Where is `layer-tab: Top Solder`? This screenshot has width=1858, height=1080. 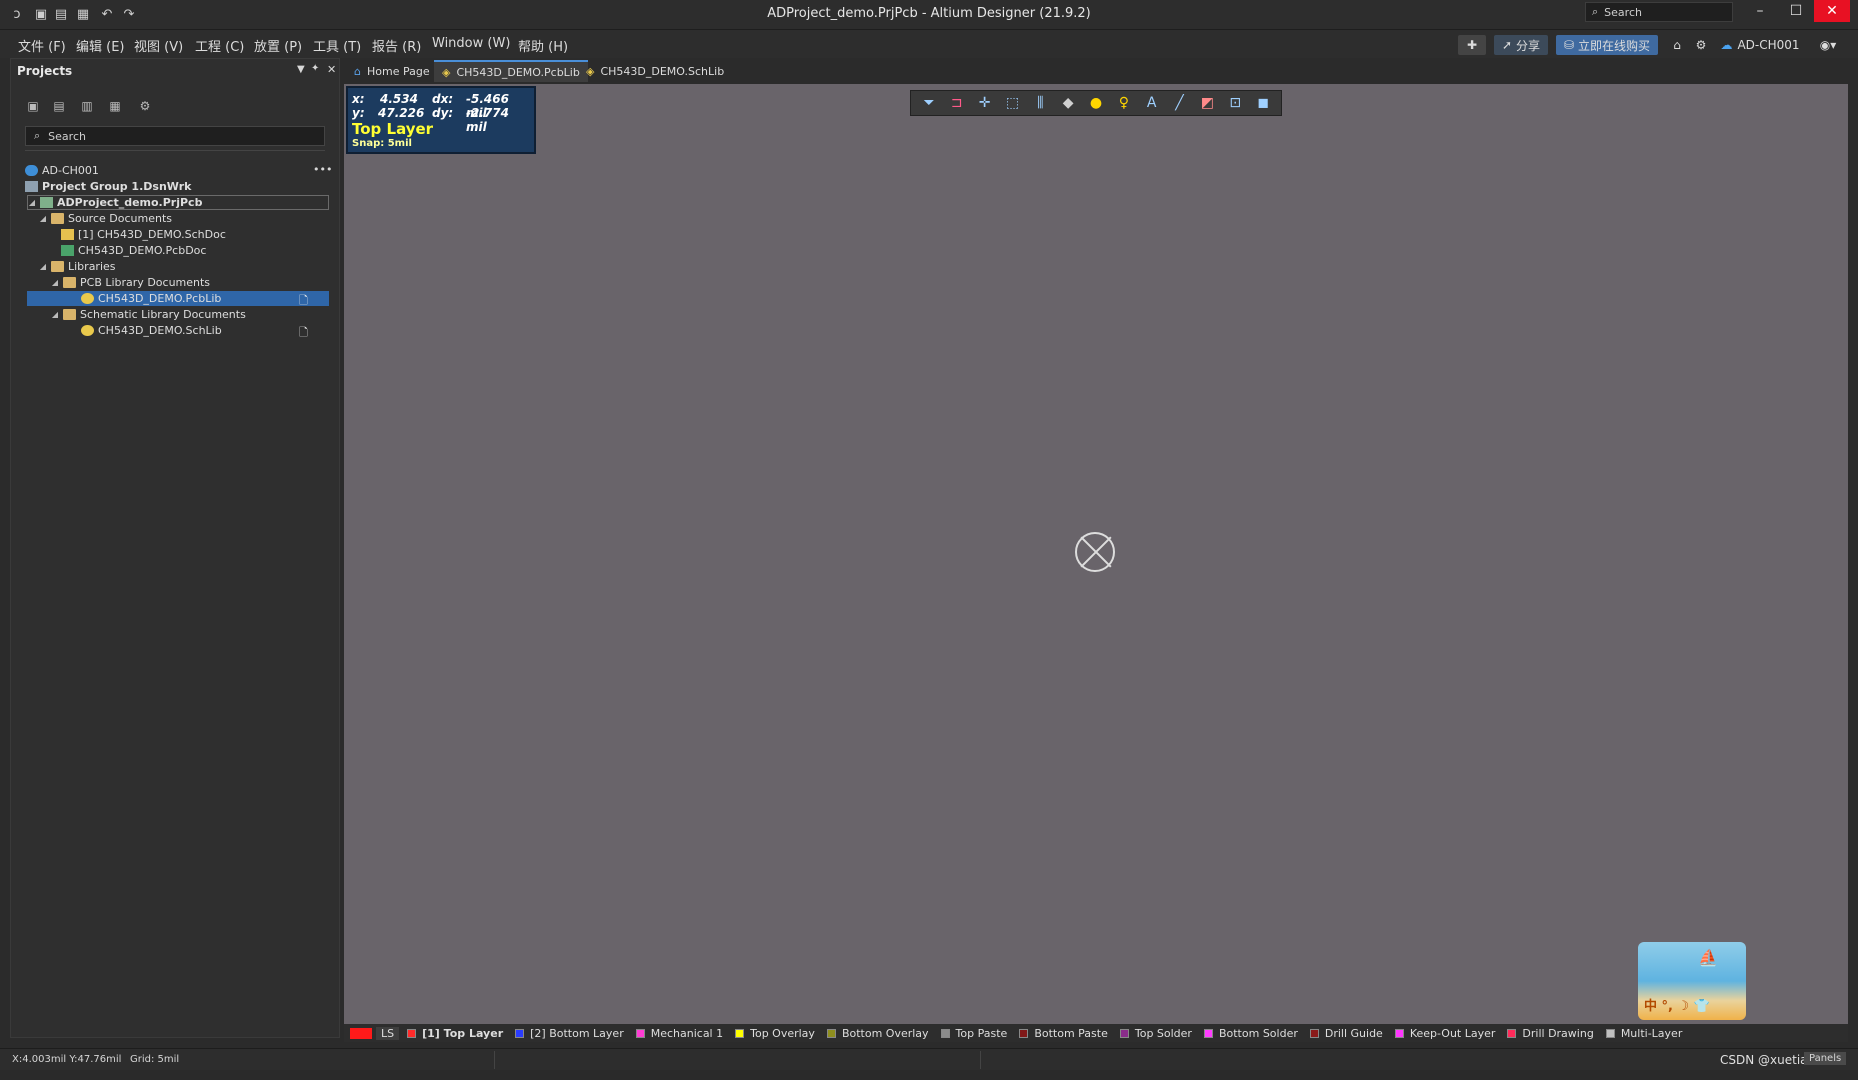
layer-tab: Top Solder is located at coordinates (1155, 1033).